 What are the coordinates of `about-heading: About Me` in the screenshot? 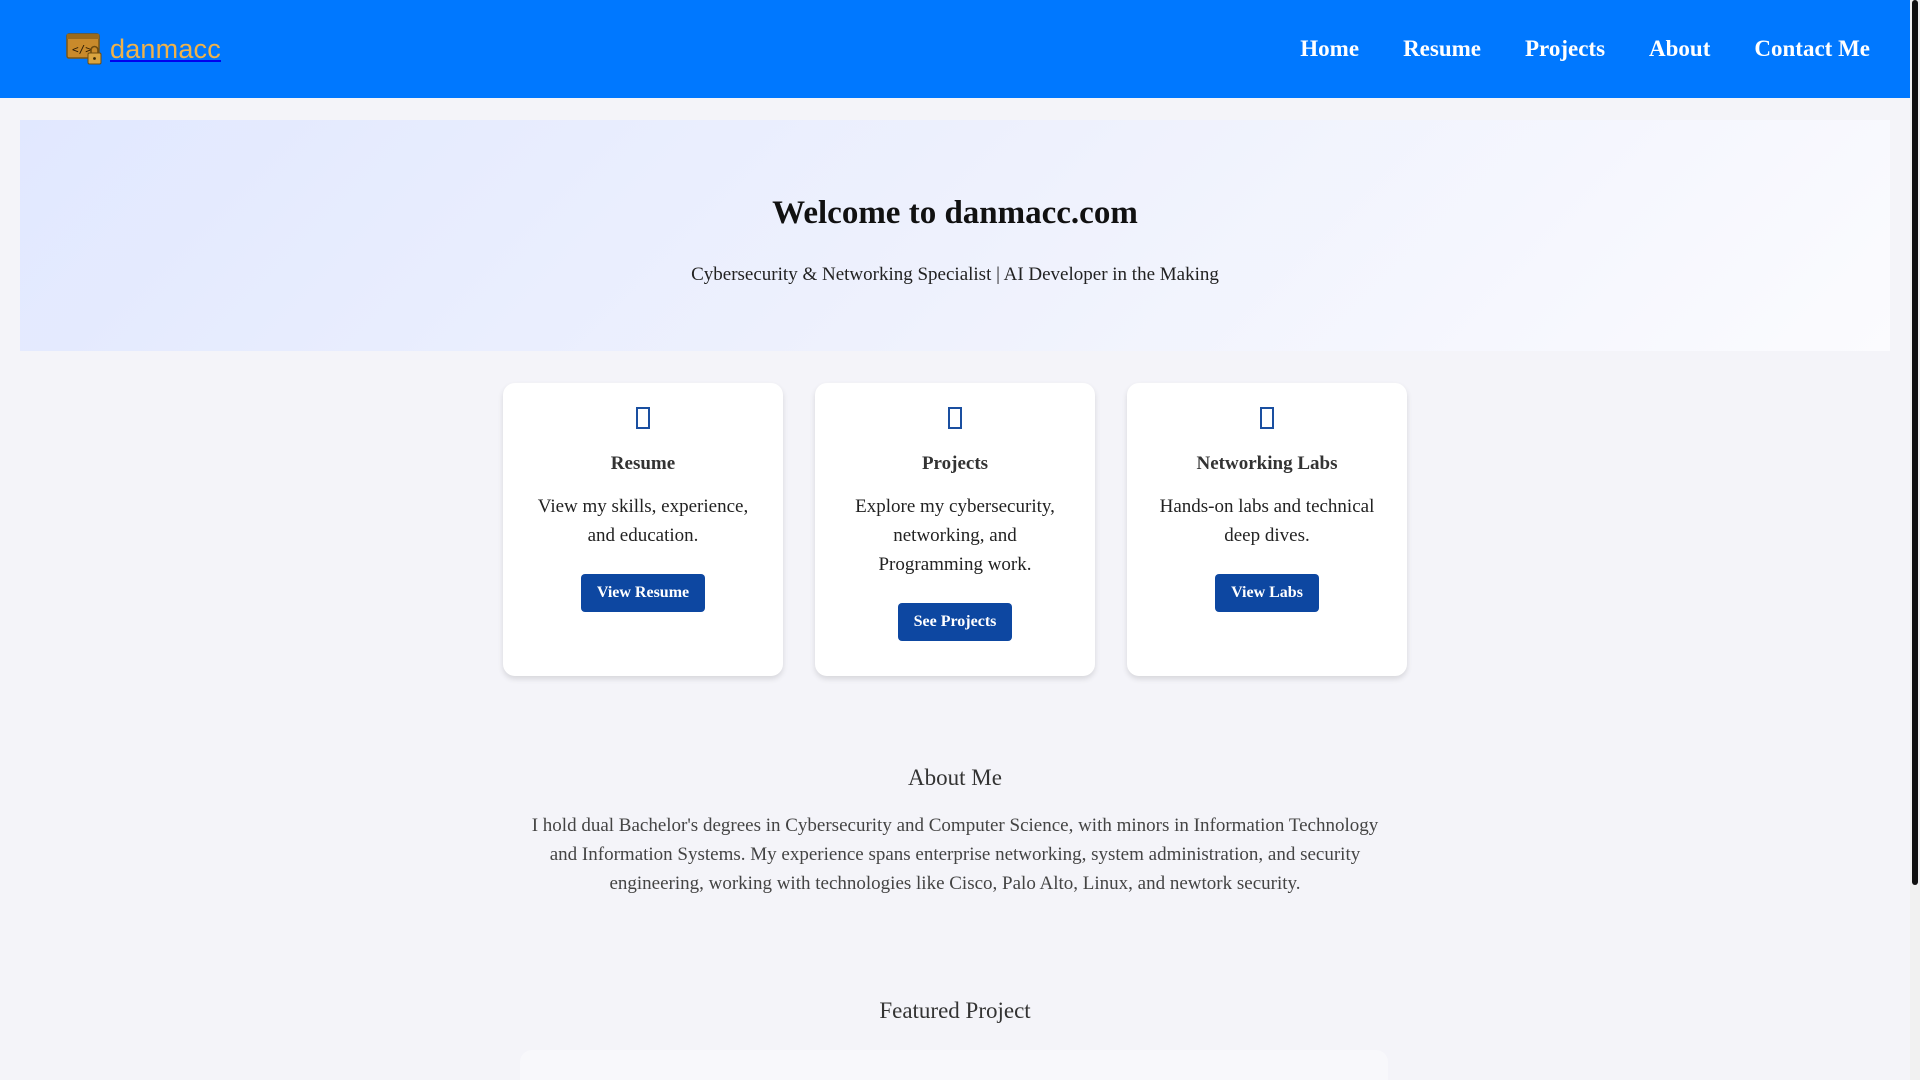 It's located at (955, 777).